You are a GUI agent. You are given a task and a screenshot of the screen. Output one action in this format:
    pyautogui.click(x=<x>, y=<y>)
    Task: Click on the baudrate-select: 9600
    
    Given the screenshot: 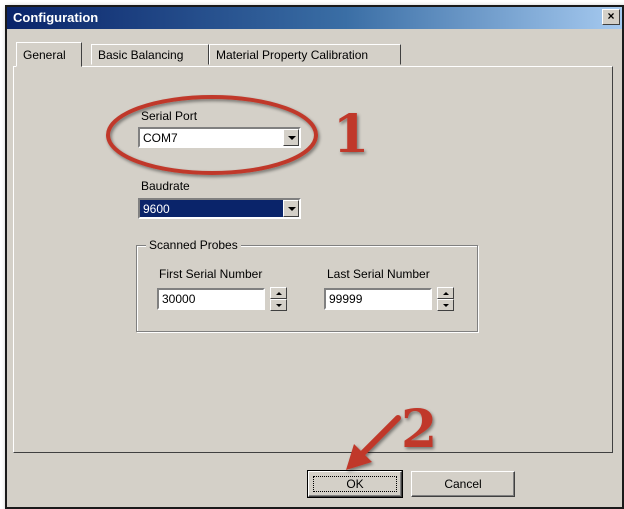 What is the action you would take?
    pyautogui.click(x=219, y=208)
    